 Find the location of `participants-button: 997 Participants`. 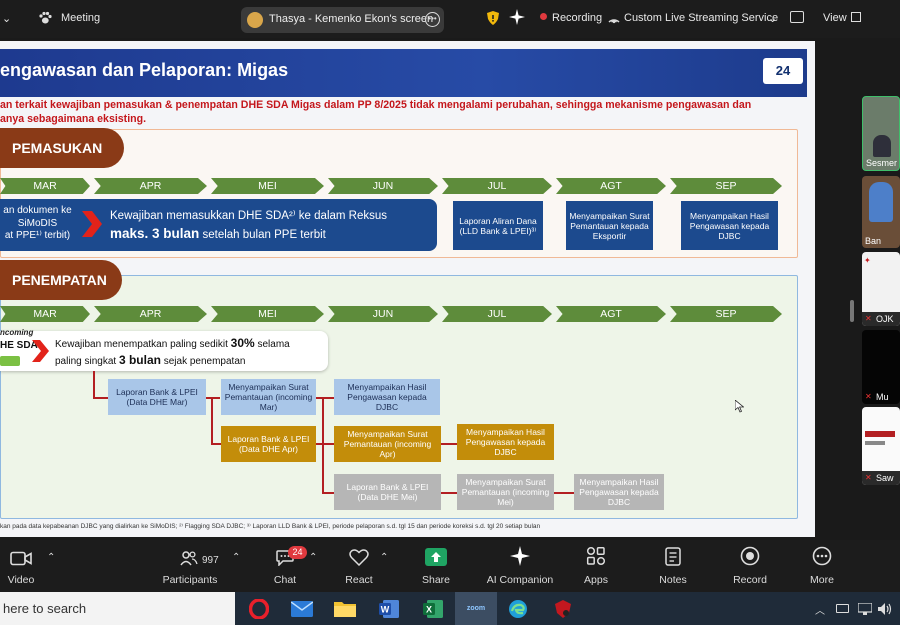

participants-button: 997 Participants is located at coordinates (190, 566).